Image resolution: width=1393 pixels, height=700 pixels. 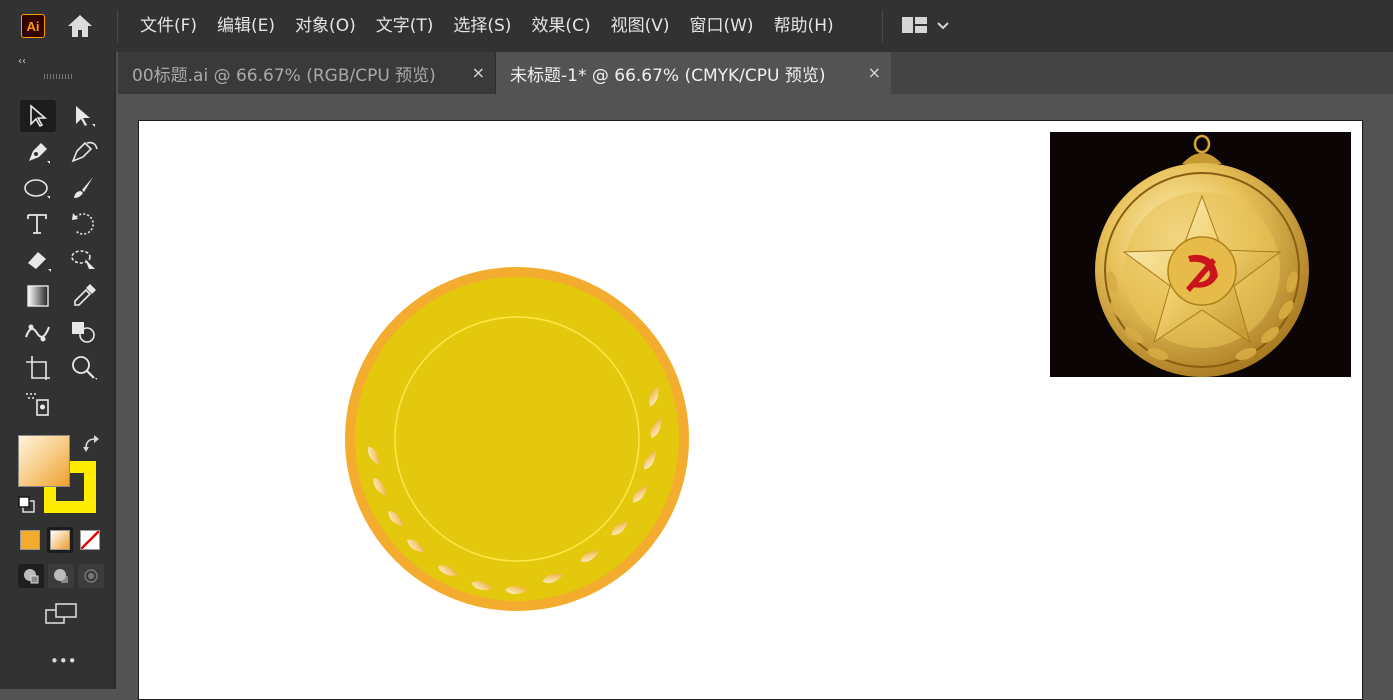 I want to click on home-icon, so click(x=80, y=26).